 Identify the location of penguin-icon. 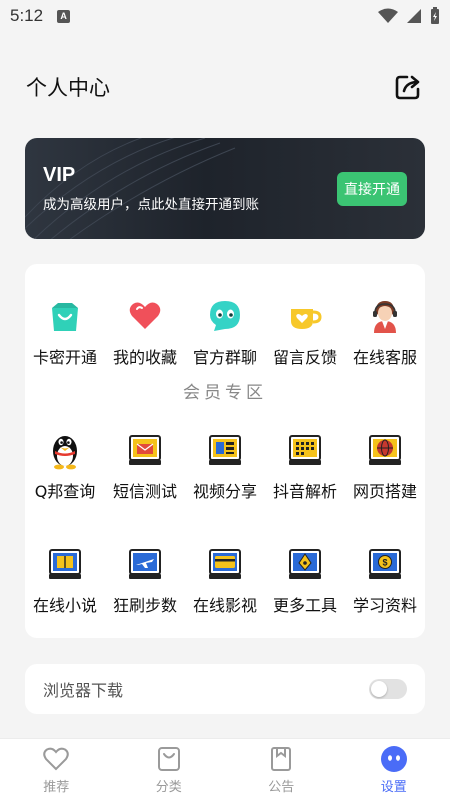
(65, 450).